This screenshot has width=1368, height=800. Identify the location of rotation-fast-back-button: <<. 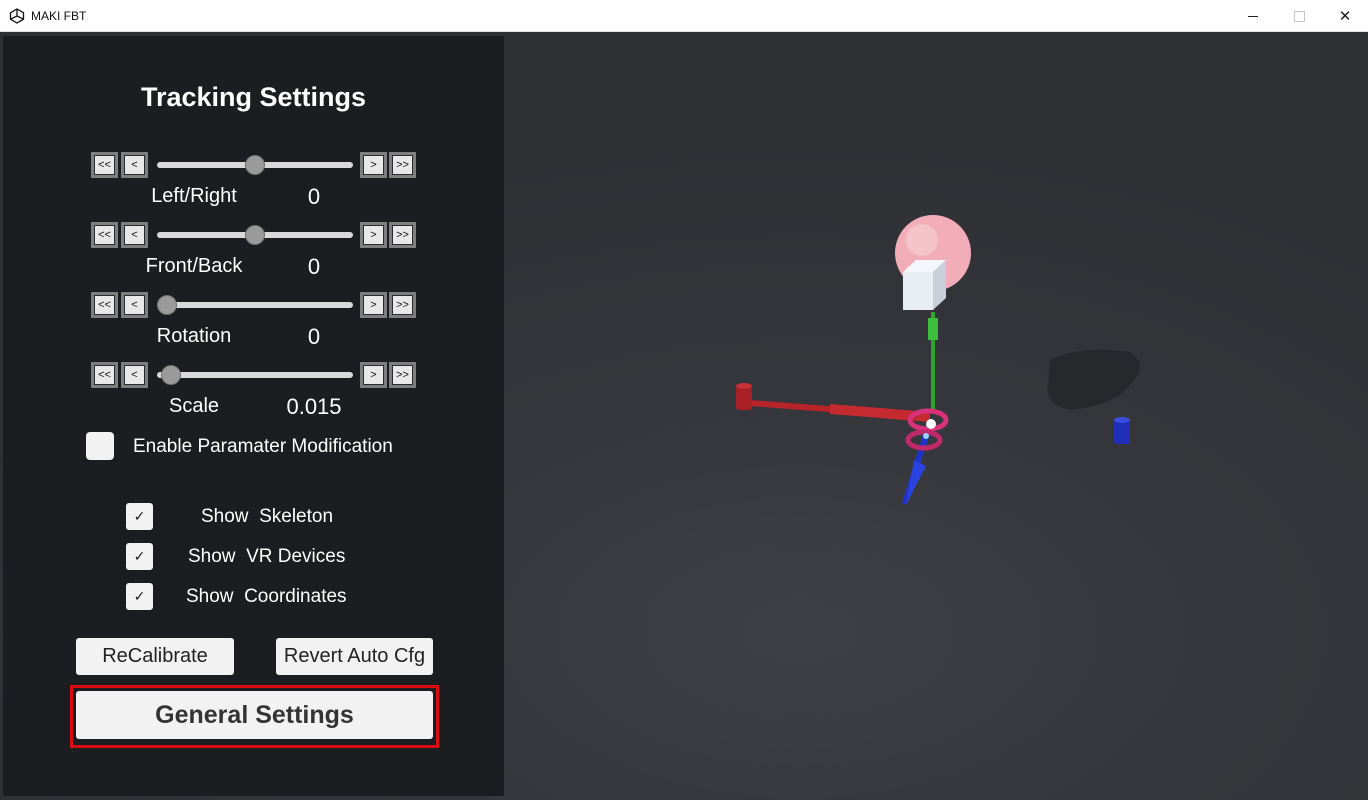
(104, 305).